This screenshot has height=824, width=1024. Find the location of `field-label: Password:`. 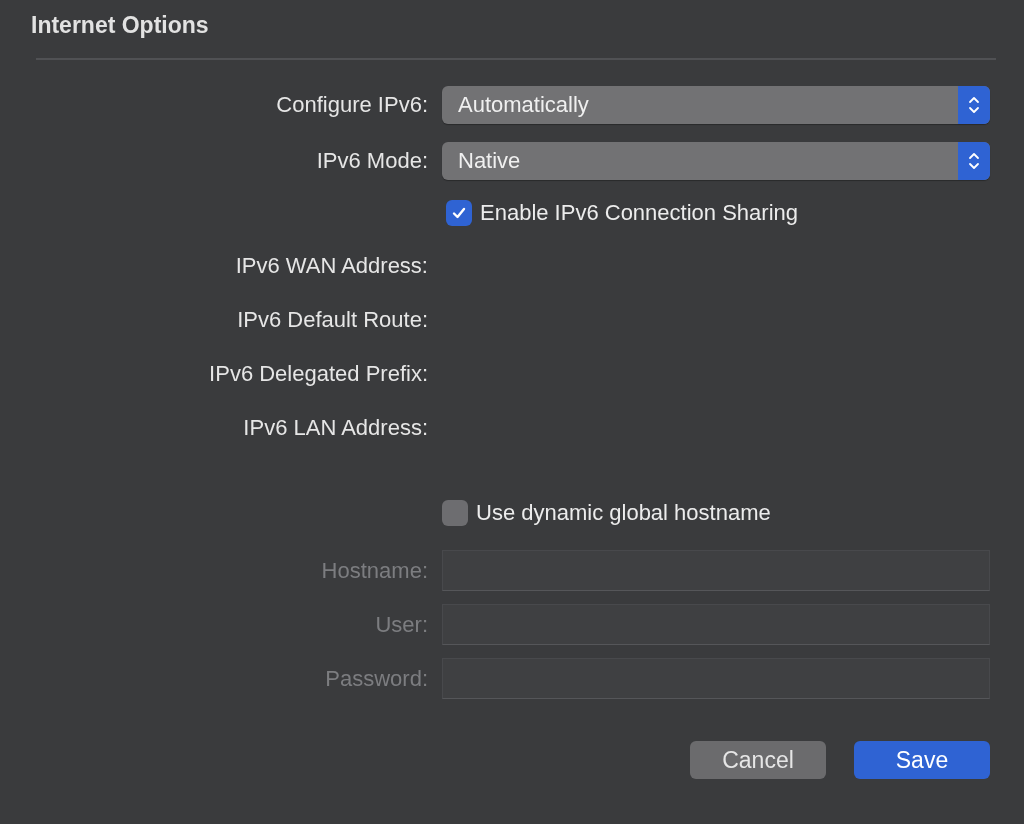

field-label: Password: is located at coordinates (376, 678).